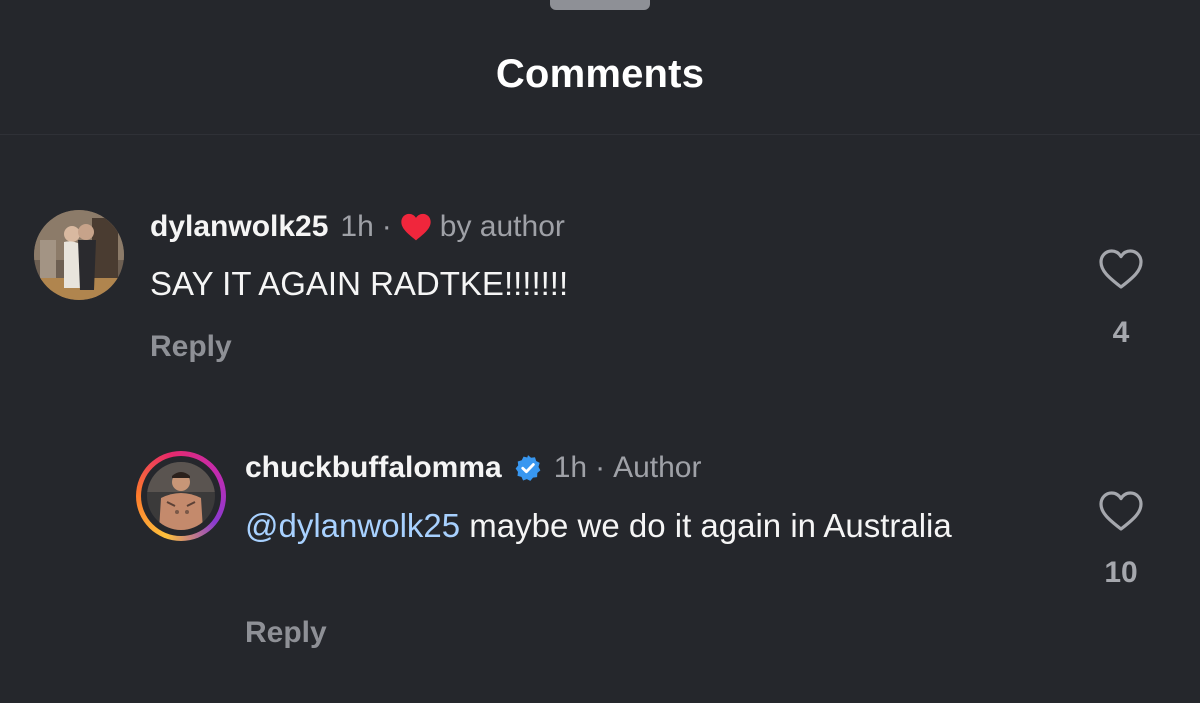  I want to click on comment-text-content: maybe we do it again in Australia, so click(706, 525).